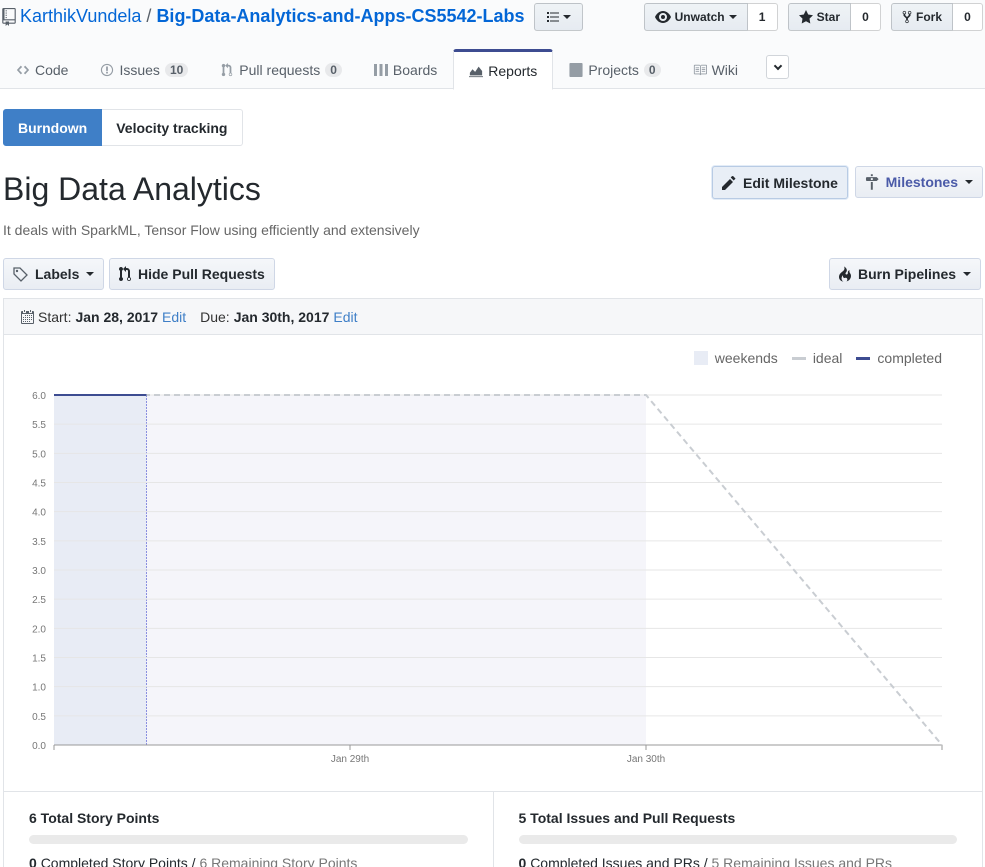  I want to click on y-tick-label: 2.0, so click(39, 629).